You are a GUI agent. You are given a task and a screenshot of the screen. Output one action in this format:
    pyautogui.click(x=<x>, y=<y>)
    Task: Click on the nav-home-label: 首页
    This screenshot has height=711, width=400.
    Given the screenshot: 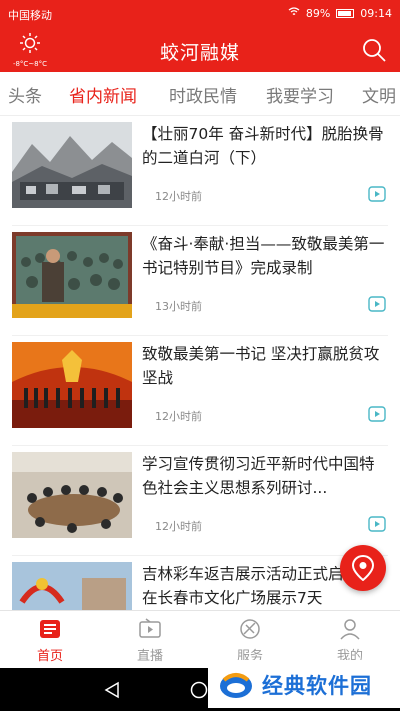 What is the action you would take?
    pyautogui.click(x=49, y=656)
    